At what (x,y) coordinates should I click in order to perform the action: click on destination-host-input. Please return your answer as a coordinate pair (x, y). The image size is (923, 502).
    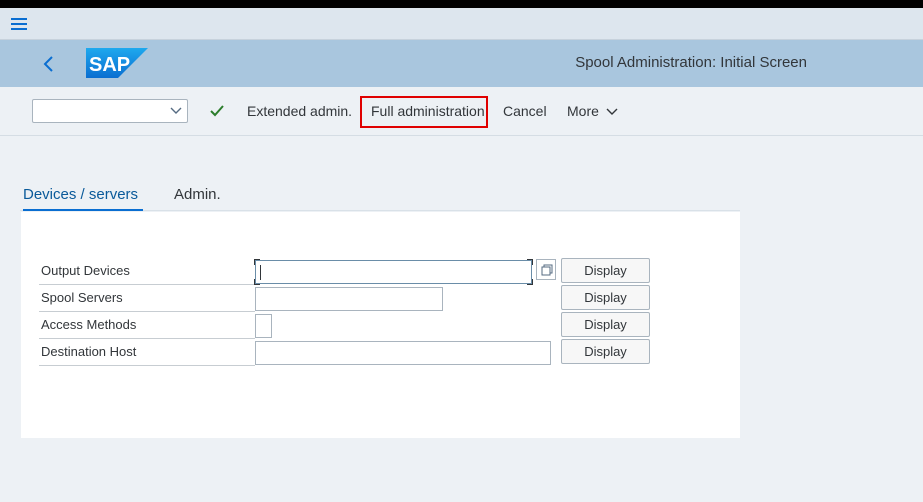
    Looking at the image, I should click on (403, 353).